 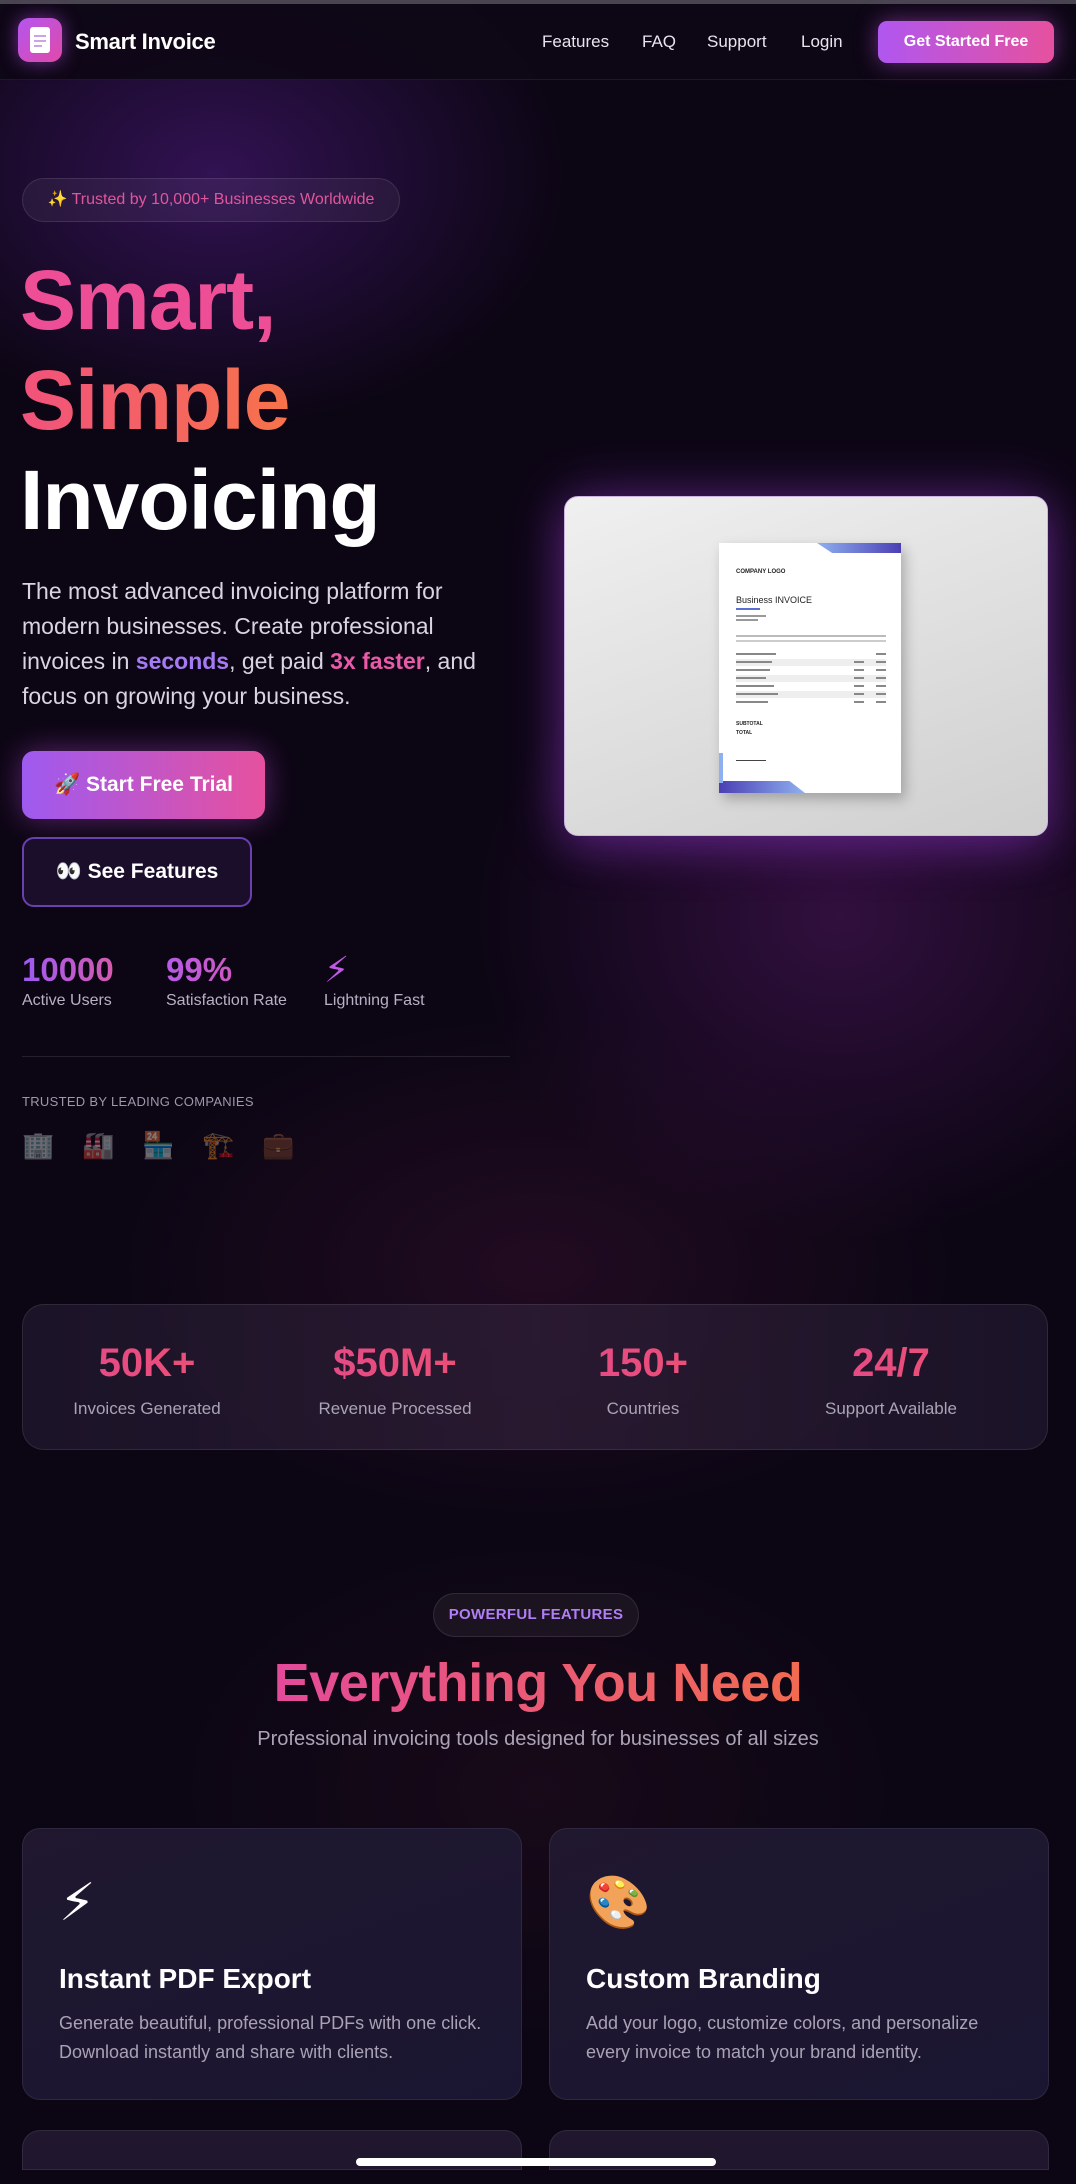 I want to click on factory-icon: 🏭, so click(x=98, y=1145).